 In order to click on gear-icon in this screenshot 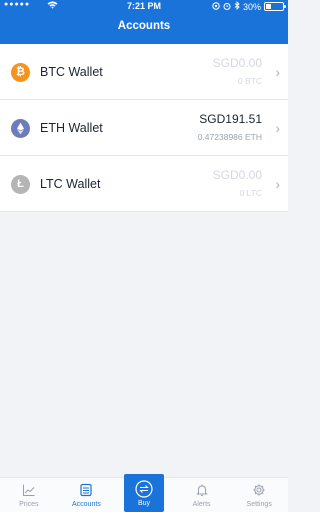, I will do `click(259, 490)`.